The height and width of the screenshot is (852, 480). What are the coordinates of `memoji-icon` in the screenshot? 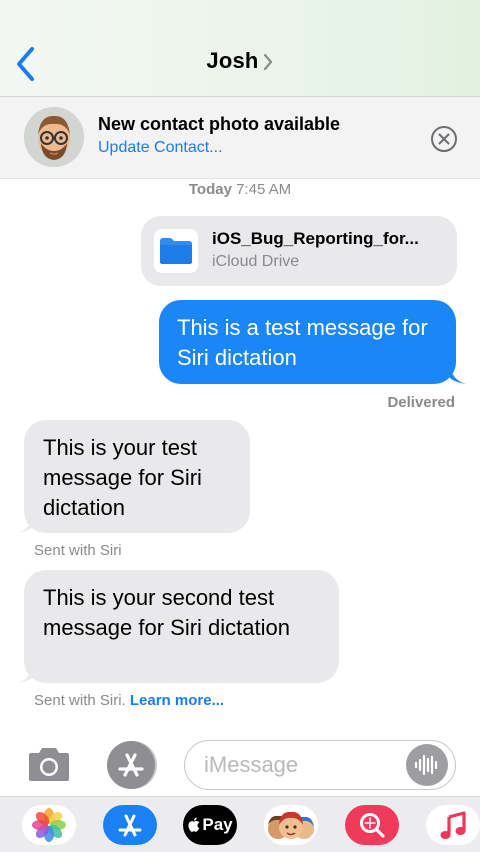 It's located at (291, 825).